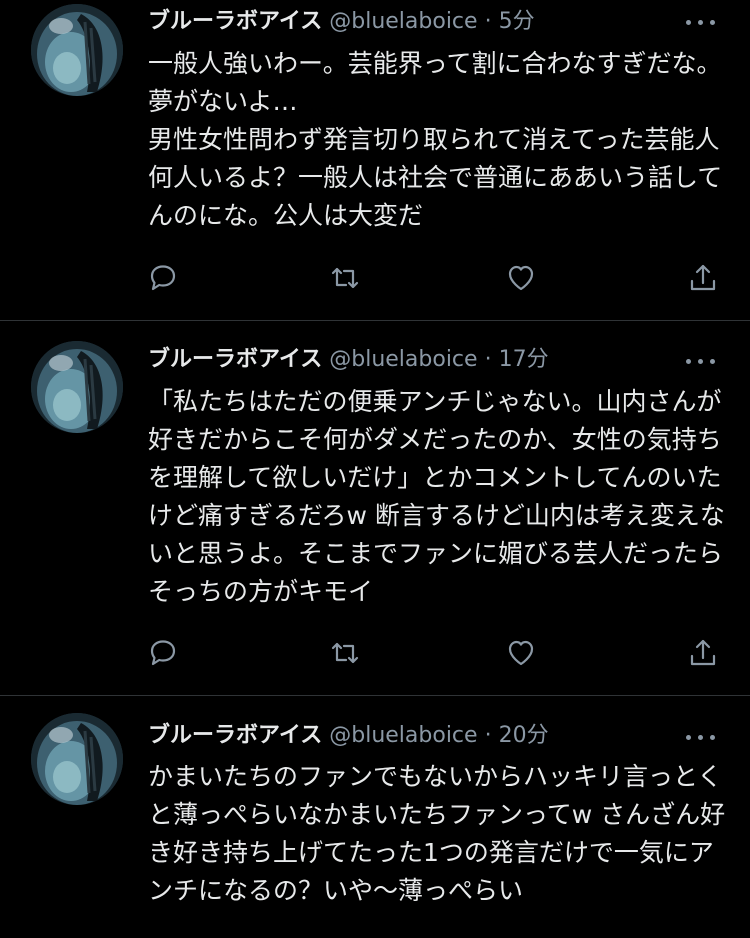 The width and height of the screenshot is (750, 938). Describe the element at coordinates (517, 21) in the screenshot. I see `timestamp: 5分` at that location.